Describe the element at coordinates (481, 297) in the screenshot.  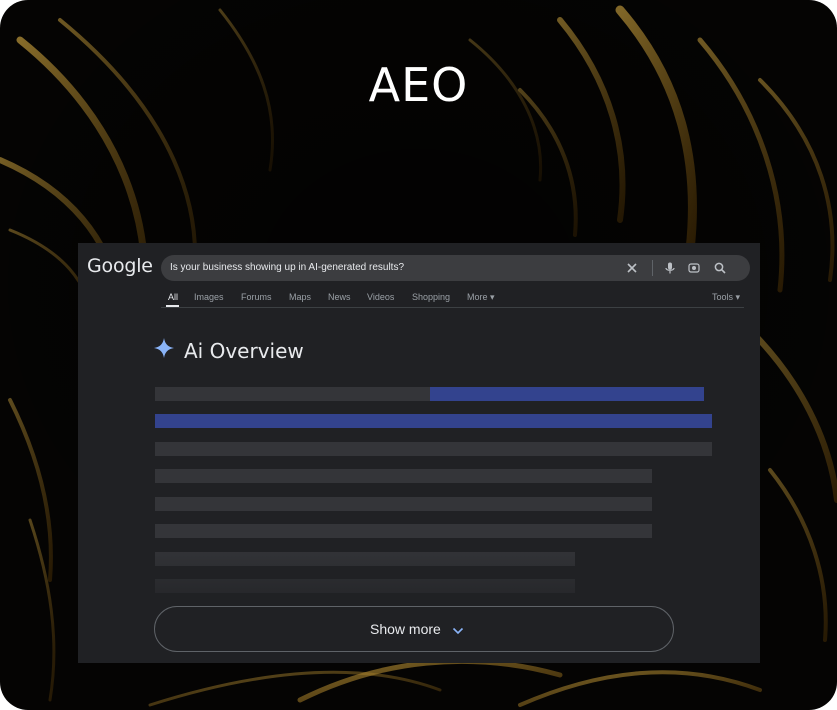
I see `tab-more: More ▾` at that location.